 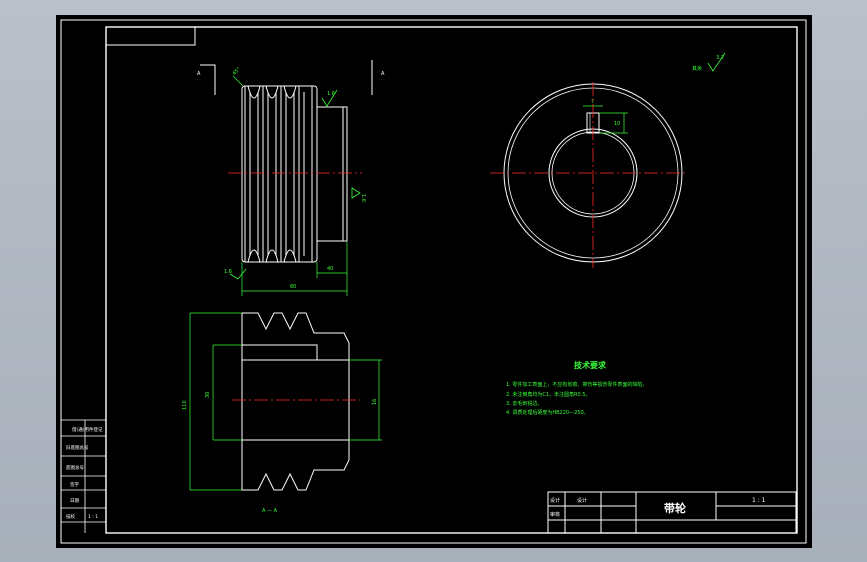 What do you see at coordinates (228, 272) in the screenshot?
I see `roughness-bottom: 1.6` at bounding box center [228, 272].